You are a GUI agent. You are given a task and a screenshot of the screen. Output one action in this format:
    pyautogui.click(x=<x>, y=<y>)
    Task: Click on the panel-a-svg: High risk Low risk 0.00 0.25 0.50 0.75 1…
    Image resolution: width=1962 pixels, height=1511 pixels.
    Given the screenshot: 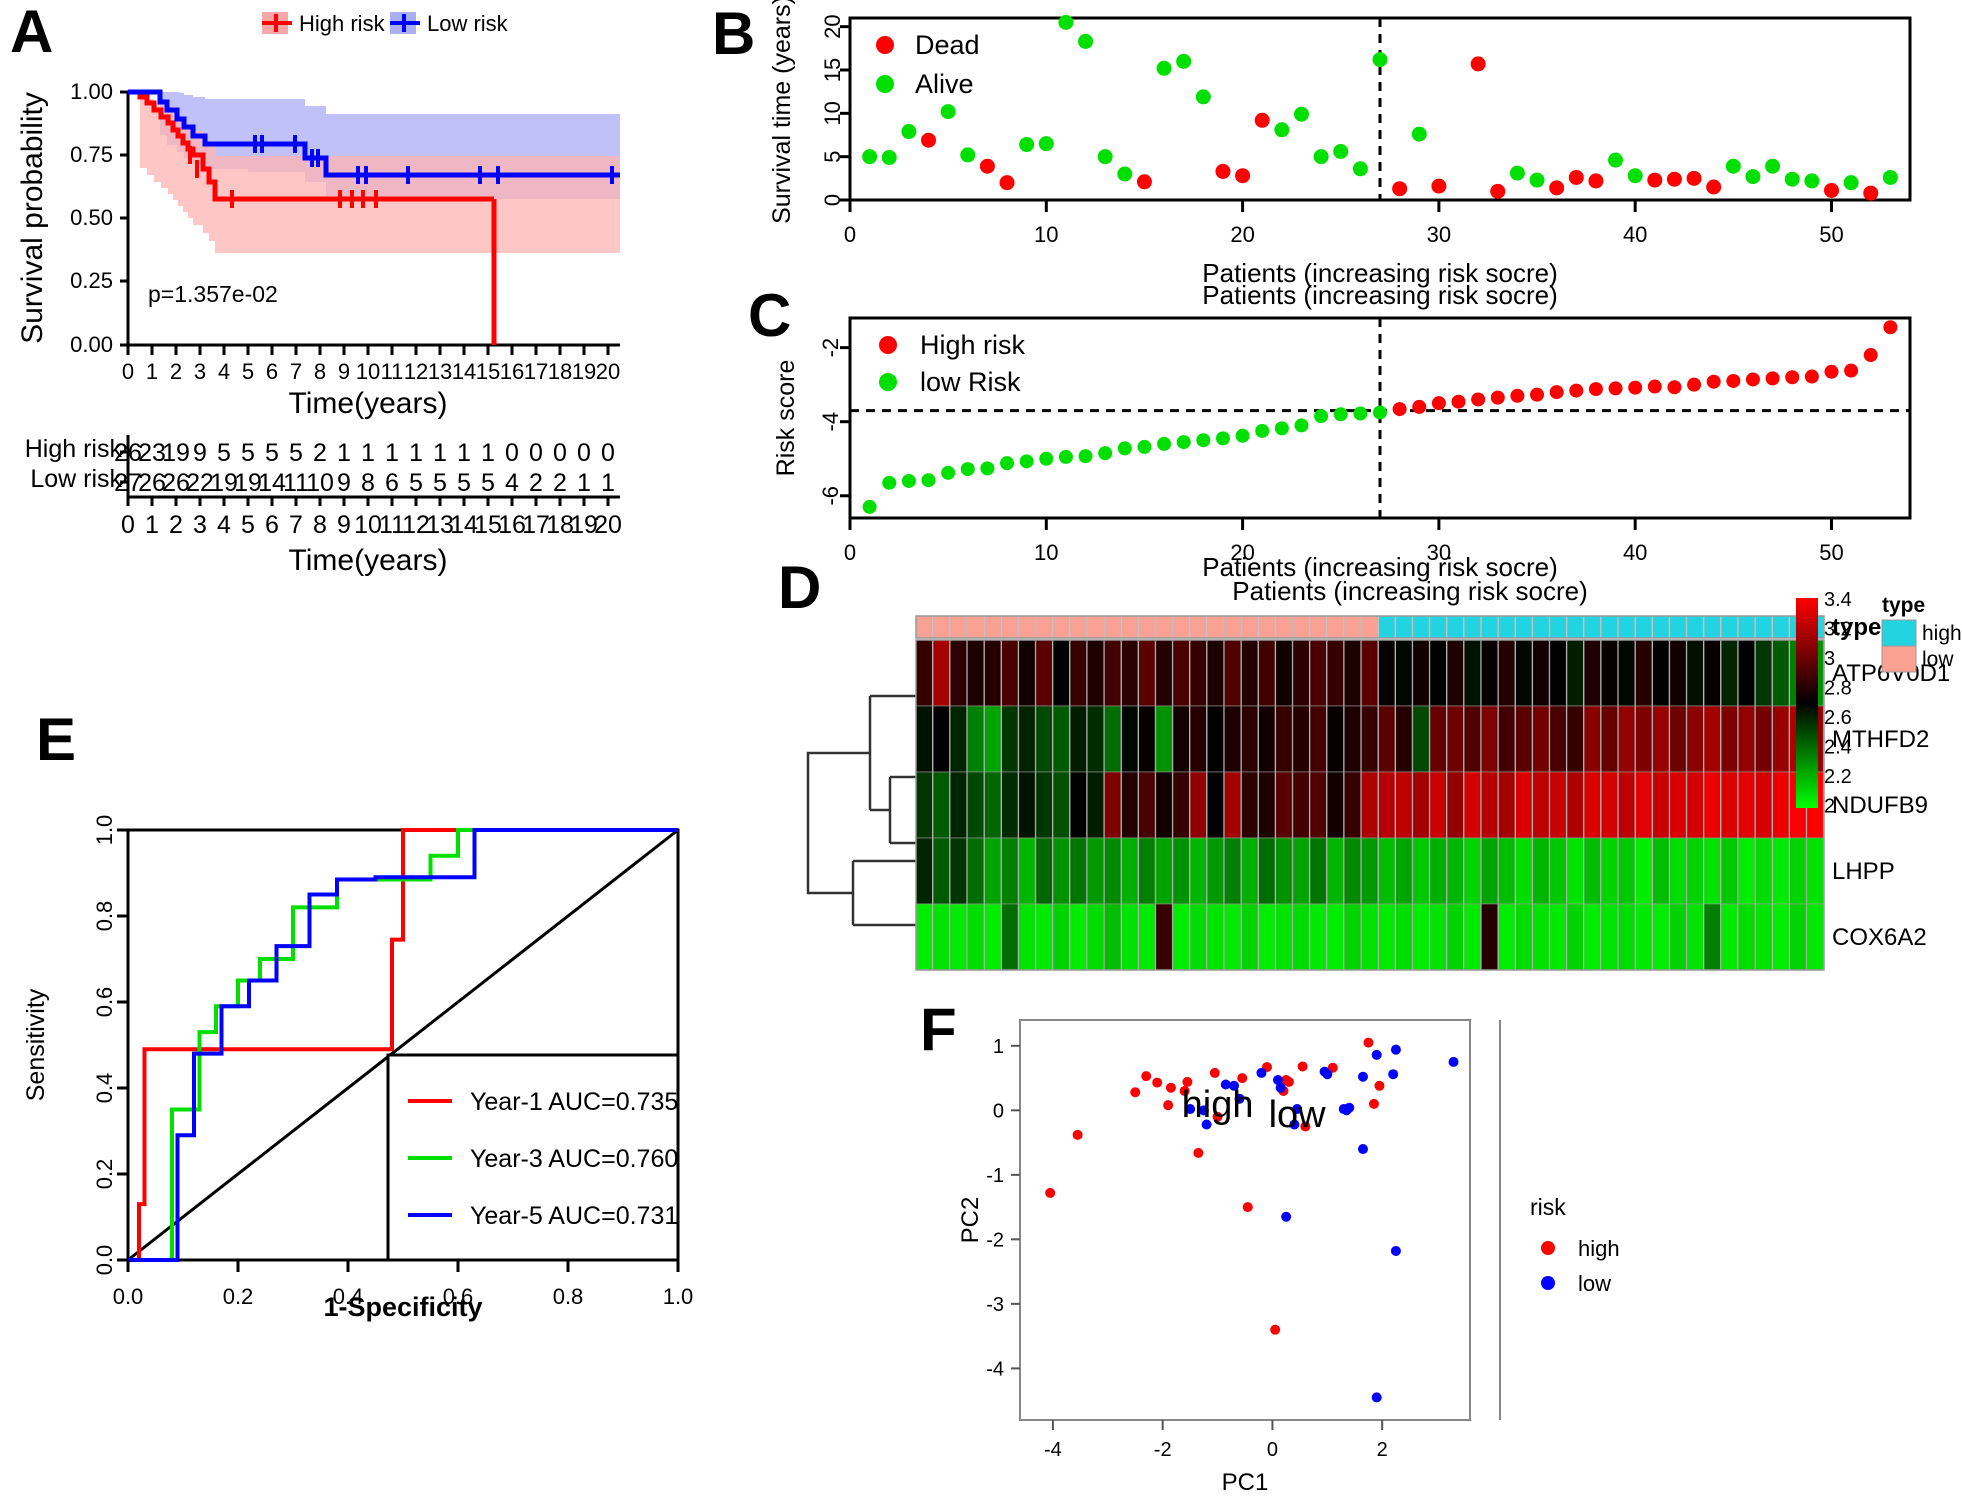 What is the action you would take?
    pyautogui.click(x=319, y=294)
    